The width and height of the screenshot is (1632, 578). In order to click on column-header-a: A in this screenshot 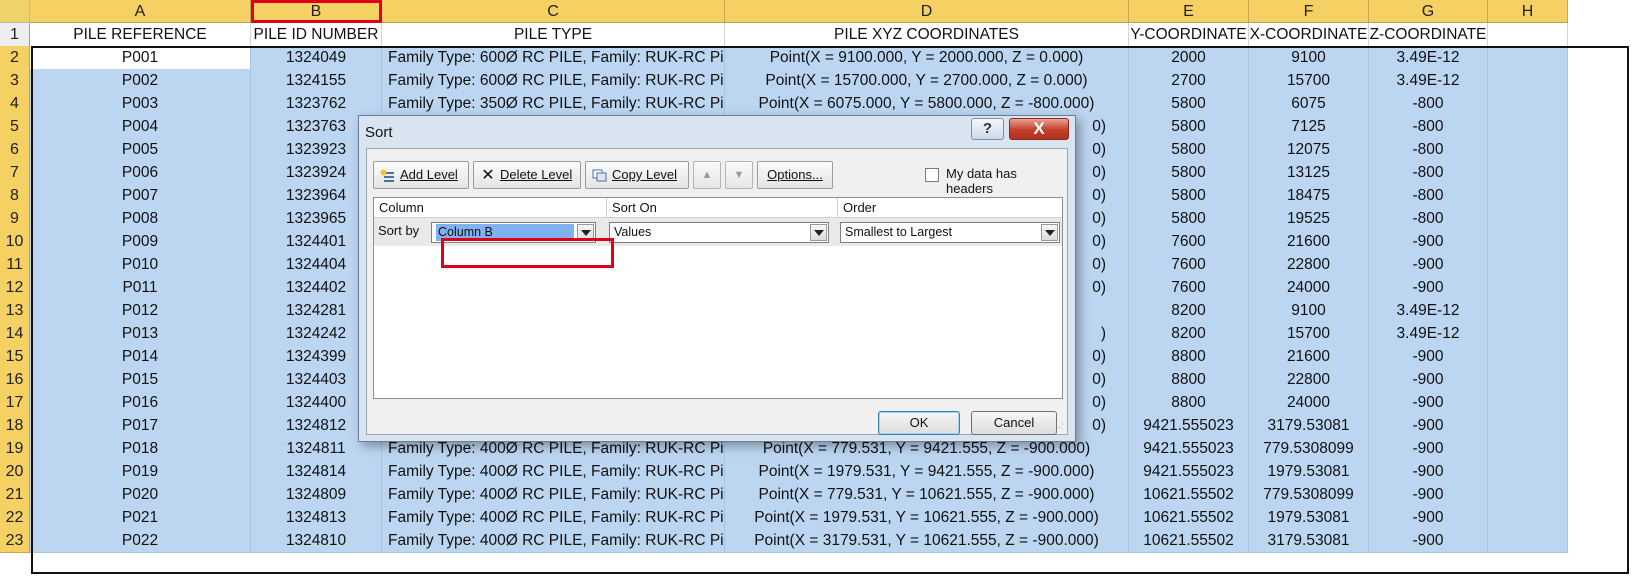, I will do `click(140, 11)`.